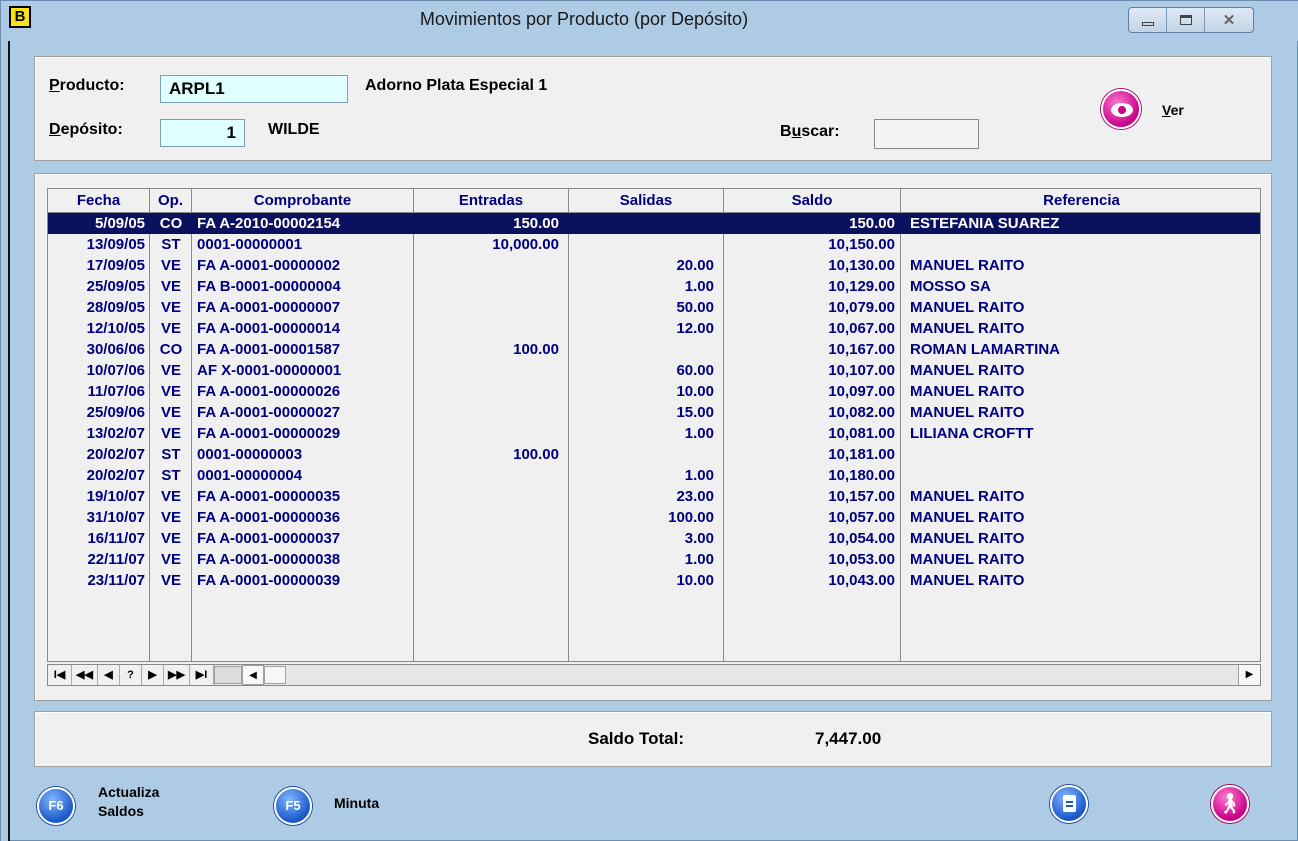 The height and width of the screenshot is (841, 1298). I want to click on close-button: ✕, so click(1229, 20).